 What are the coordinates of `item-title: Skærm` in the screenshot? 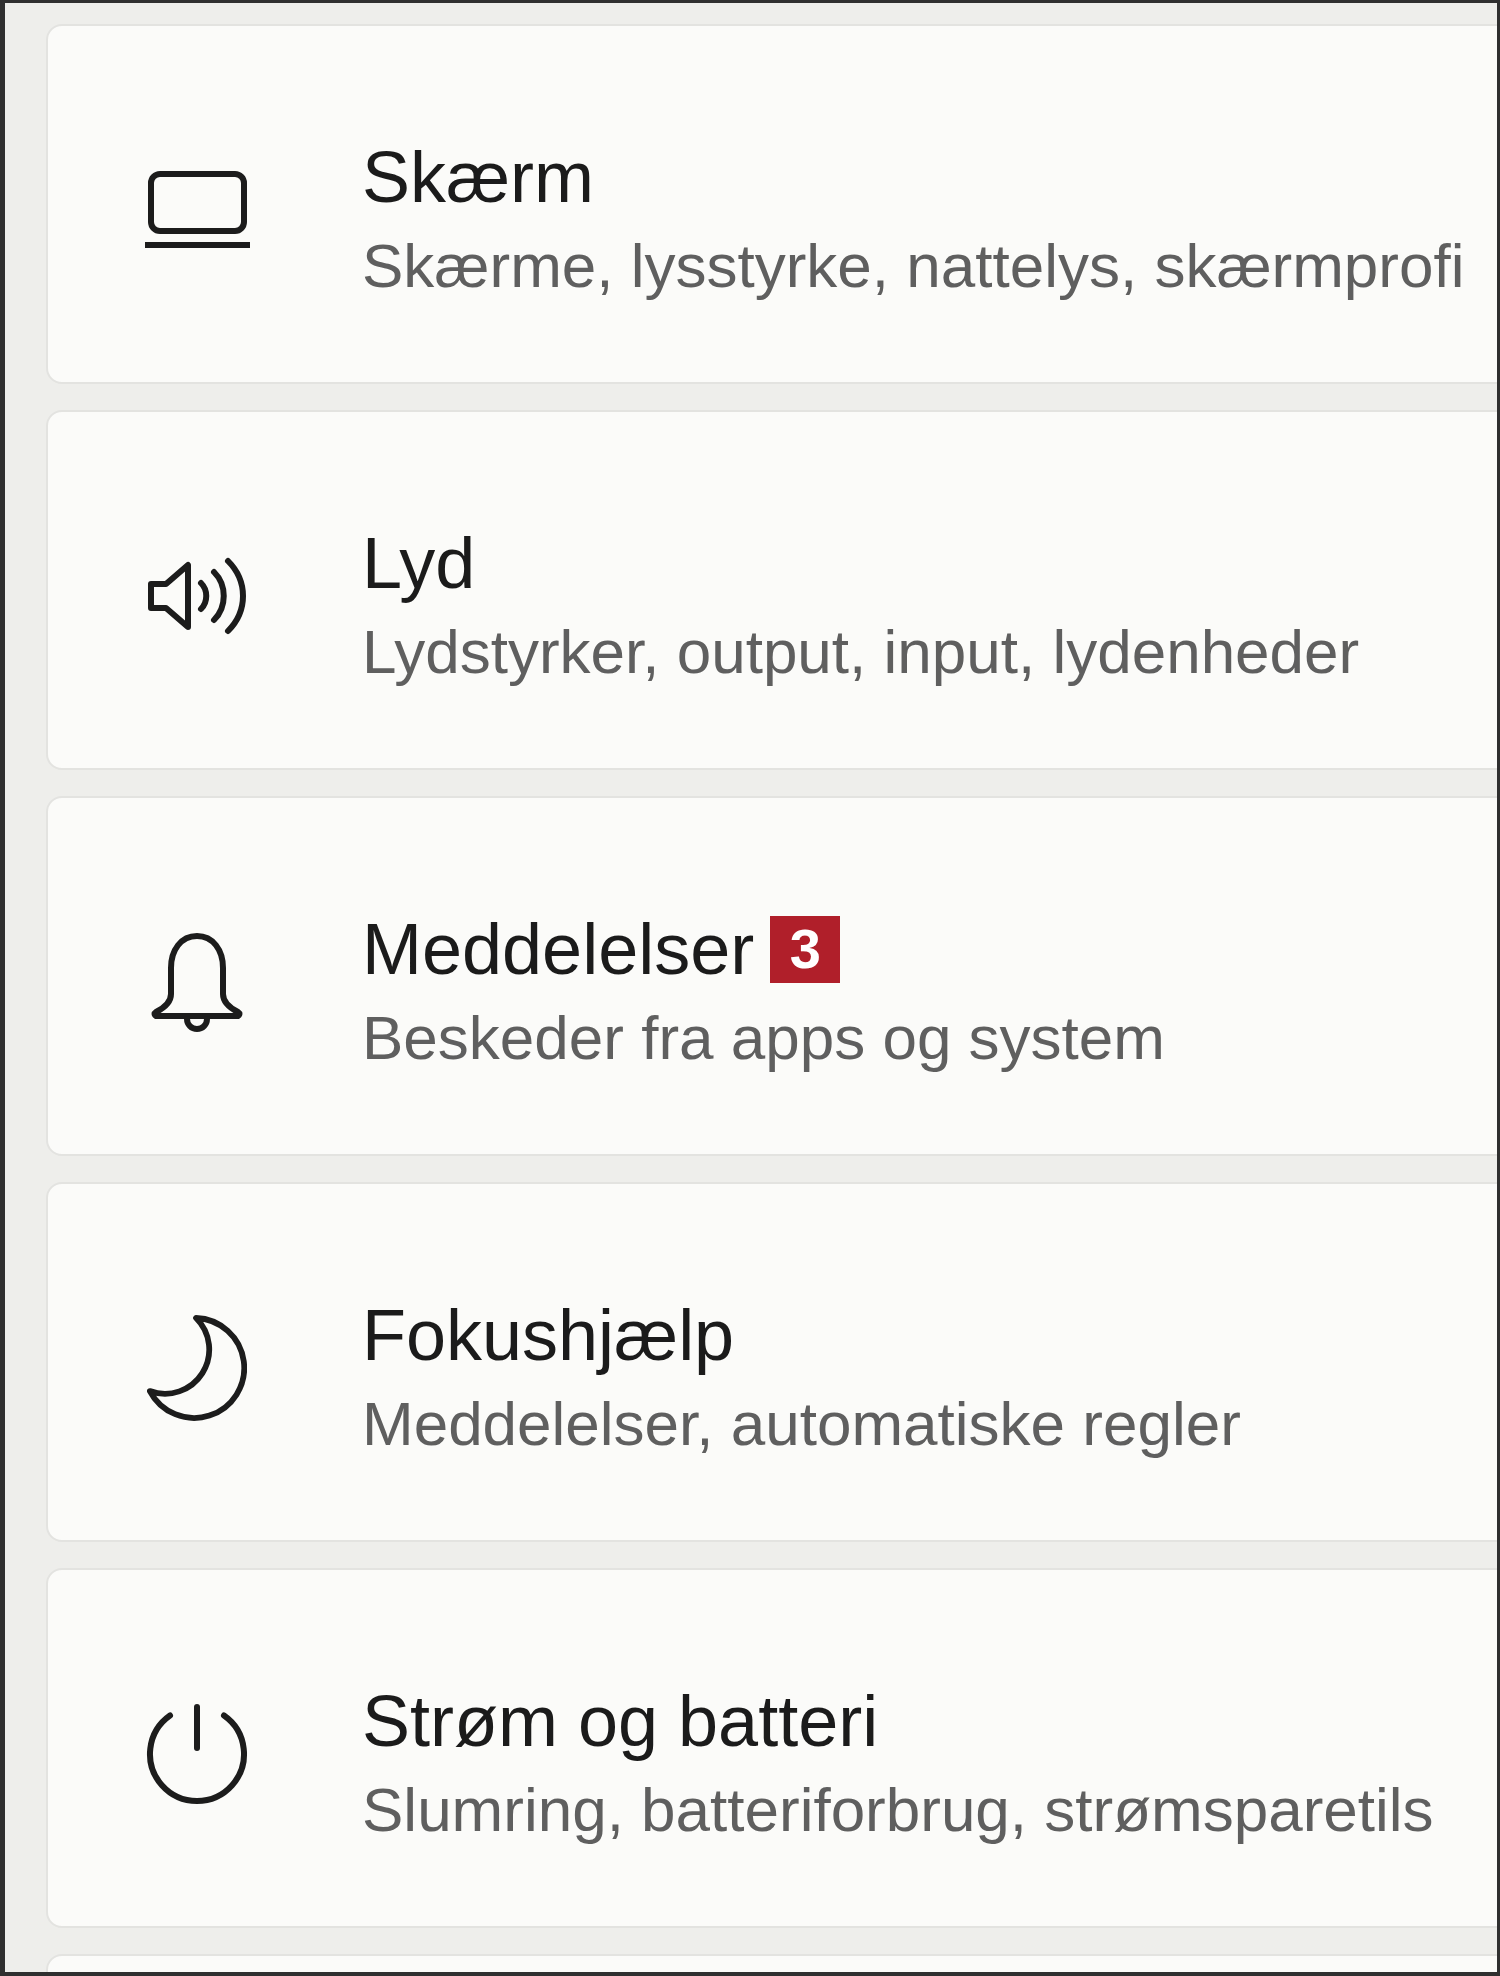 It's located at (478, 177).